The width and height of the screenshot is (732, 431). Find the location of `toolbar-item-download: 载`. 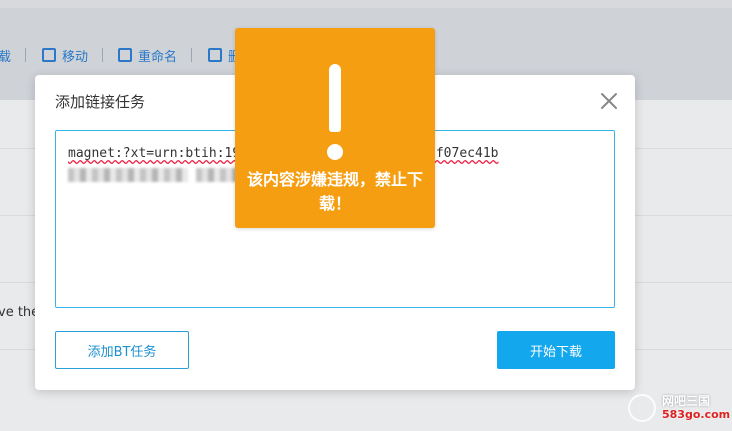

toolbar-item-download: 载 is located at coordinates (13, 55).